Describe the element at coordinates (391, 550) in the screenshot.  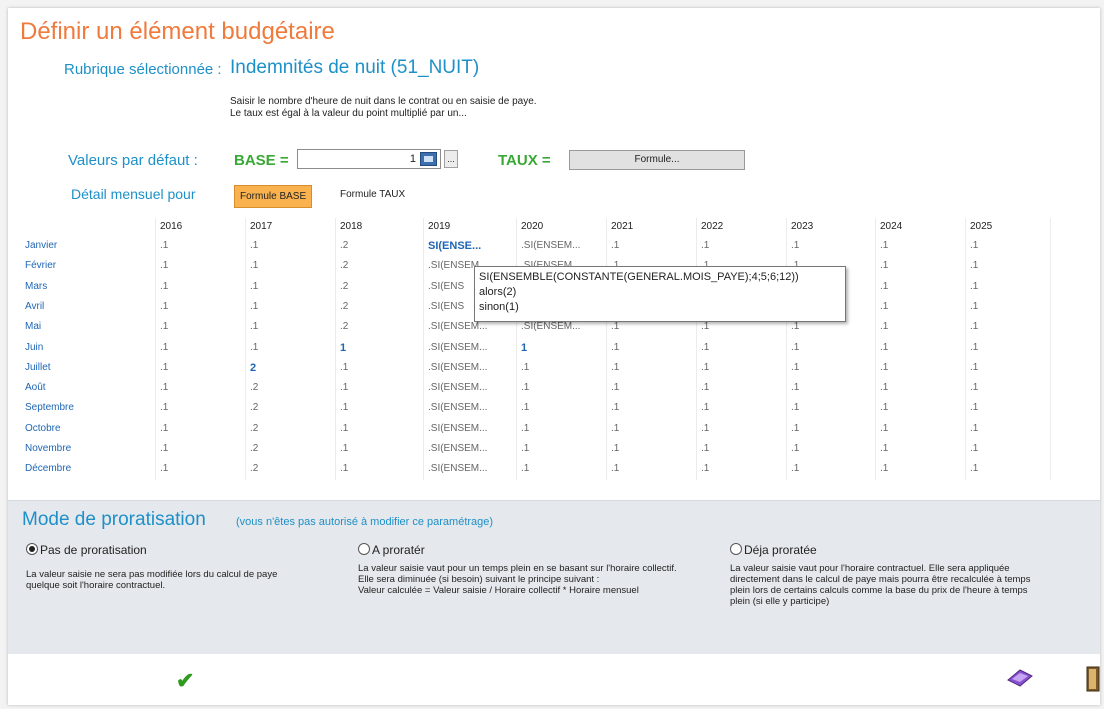
I see `radio-a-proratiser: A proratér` at that location.